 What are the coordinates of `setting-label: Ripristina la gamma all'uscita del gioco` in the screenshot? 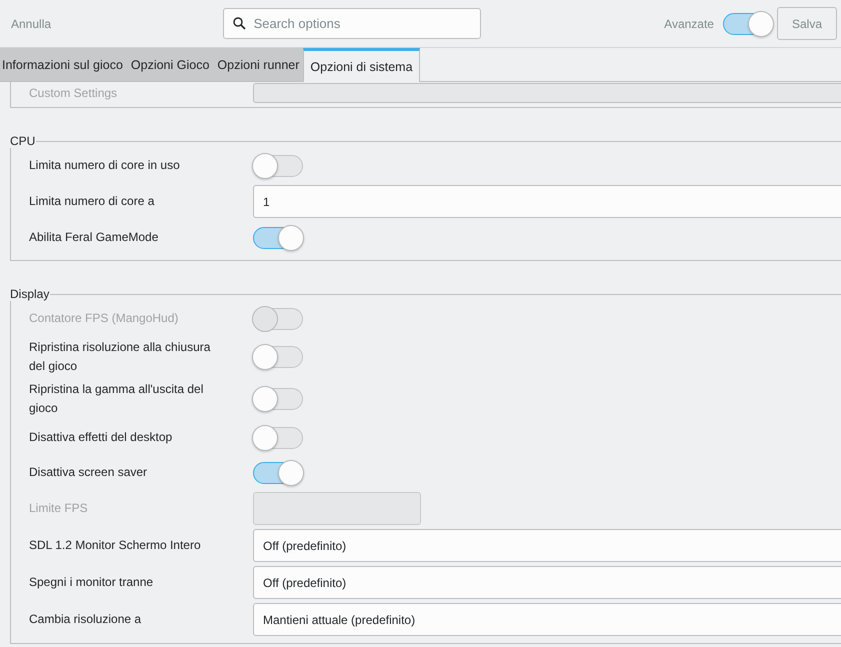 It's located at (116, 399).